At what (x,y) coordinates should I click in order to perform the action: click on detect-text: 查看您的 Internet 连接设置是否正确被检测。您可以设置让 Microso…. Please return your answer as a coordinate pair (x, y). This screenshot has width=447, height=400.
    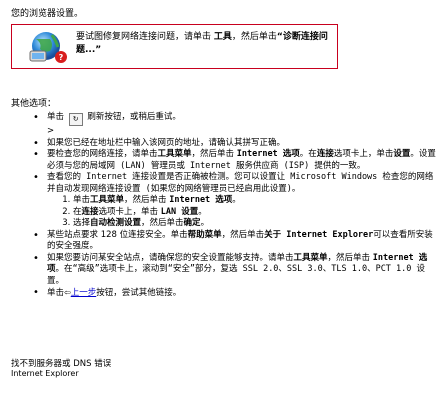
    Looking at the image, I should click on (240, 183).